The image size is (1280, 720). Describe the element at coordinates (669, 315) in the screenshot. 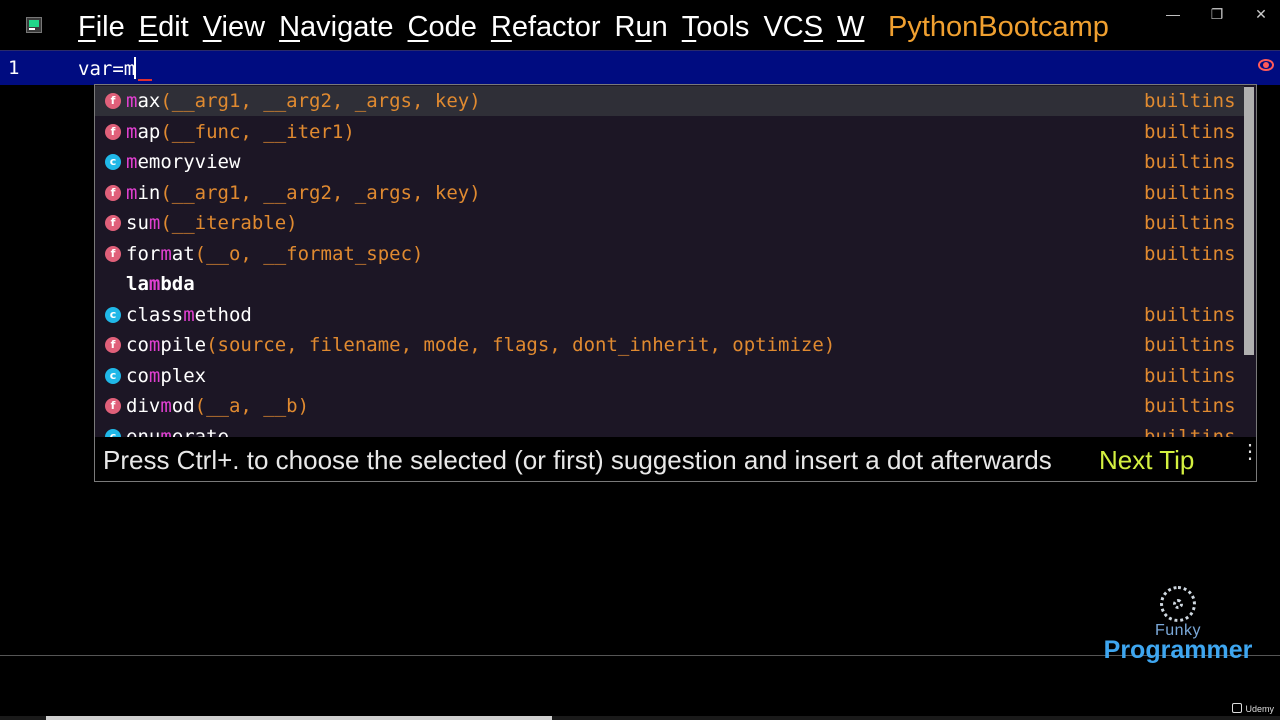

I see `completion-item: c classmethod builtins` at that location.